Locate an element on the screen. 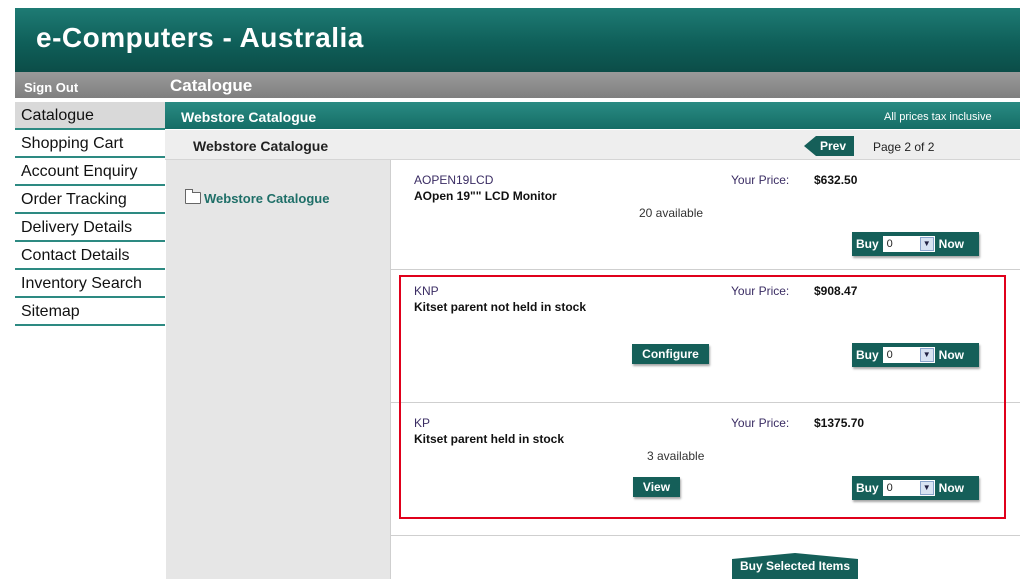 The width and height of the screenshot is (1026, 579). buy-label: Buy is located at coordinates (867, 244).